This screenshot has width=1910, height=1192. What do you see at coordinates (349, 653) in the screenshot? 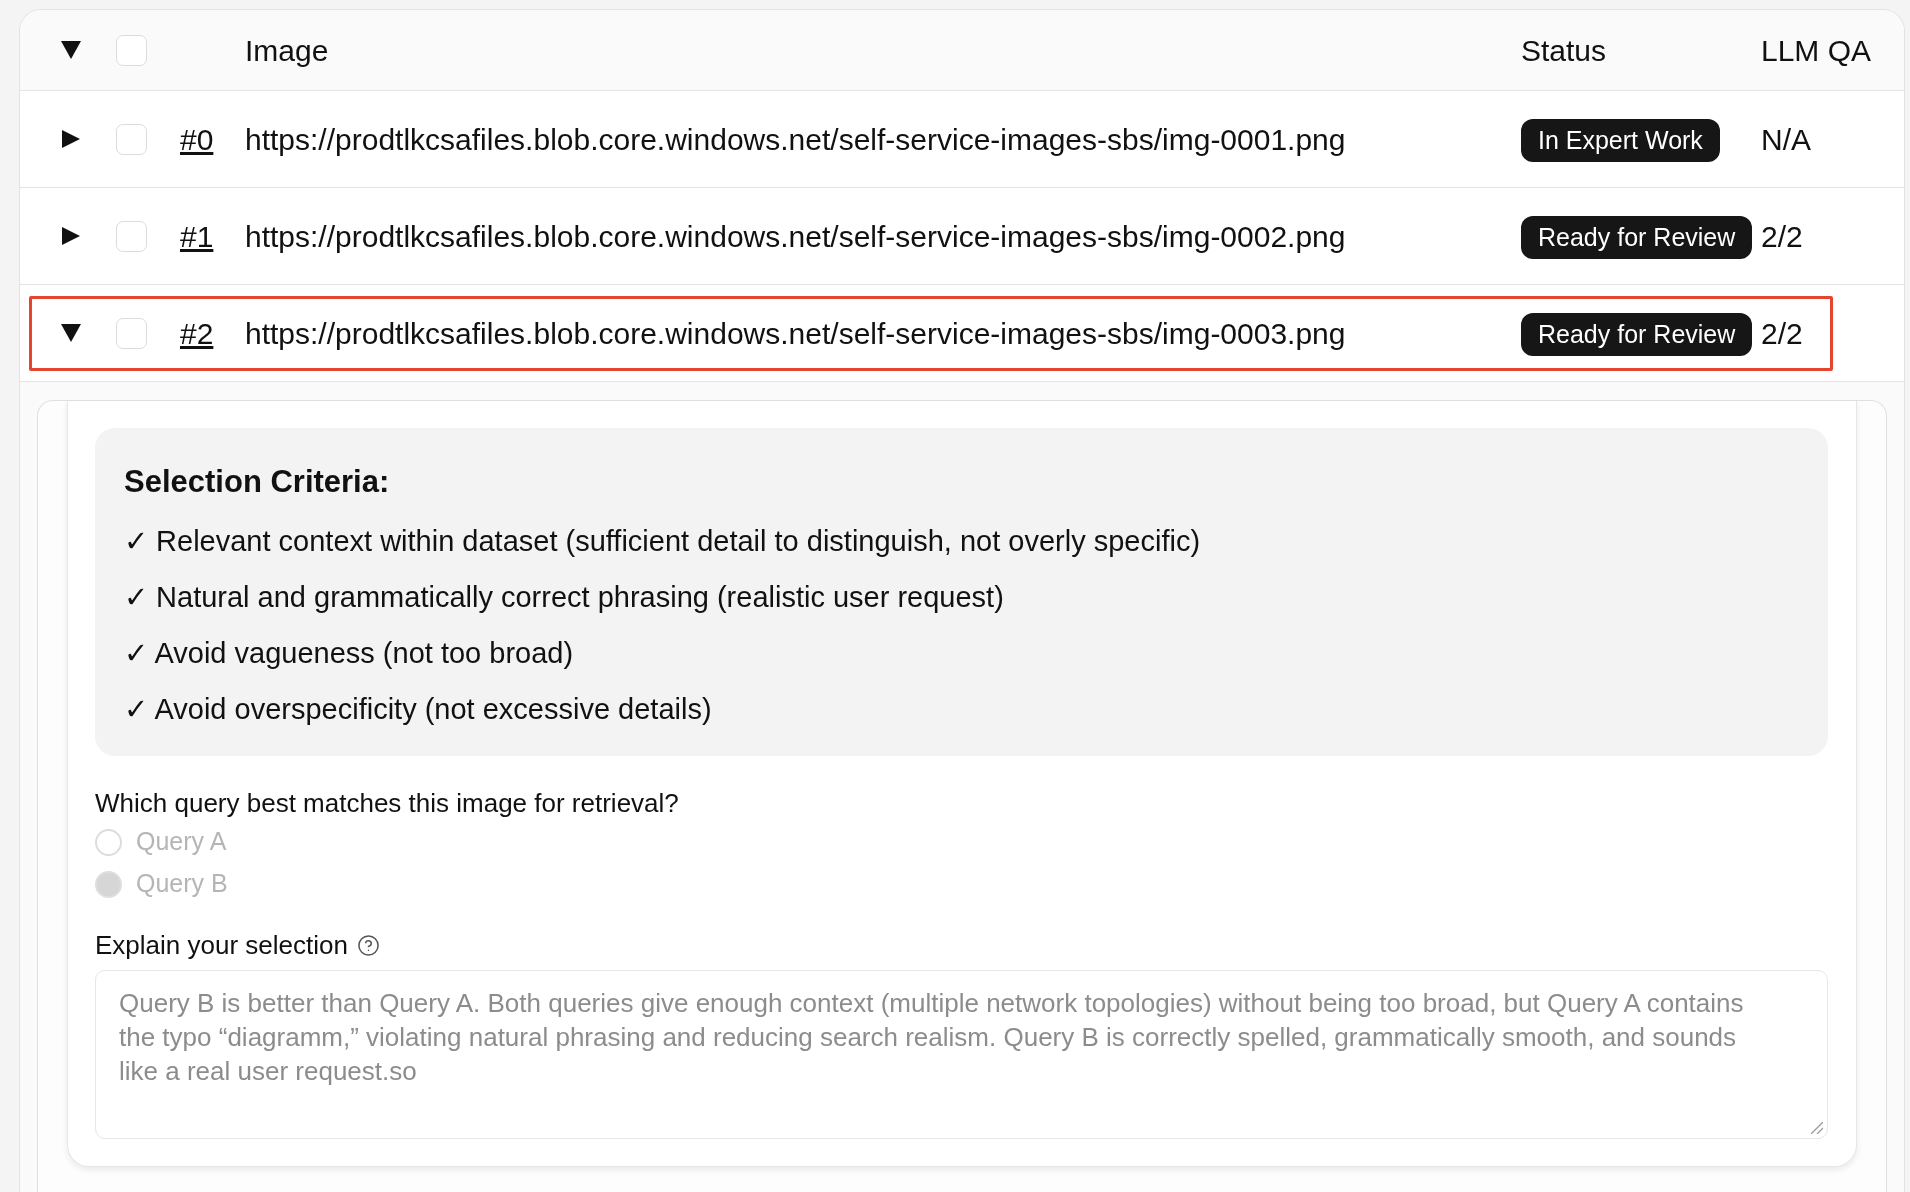
I see `criteria-item: ✓ Avoid vagueness (not too broad)` at bounding box center [349, 653].